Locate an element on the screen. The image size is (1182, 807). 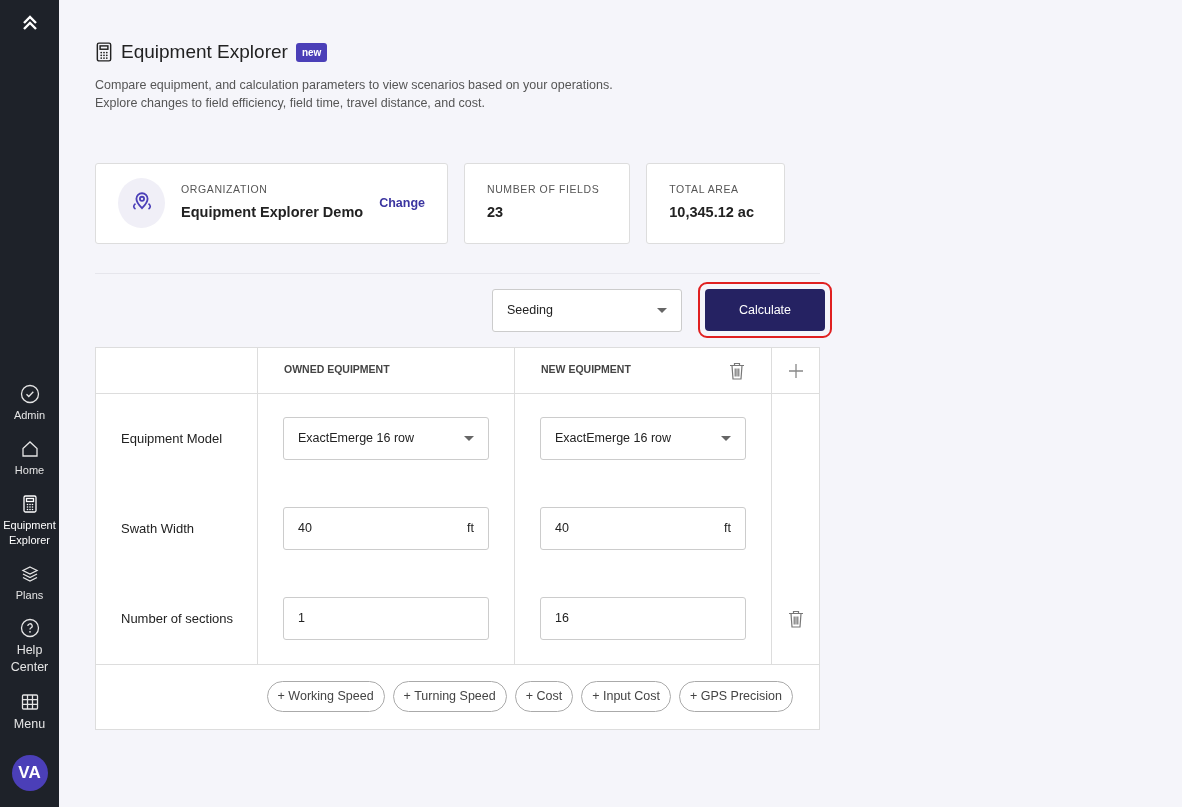
calculate-button: Calculate is located at coordinates (765, 310).